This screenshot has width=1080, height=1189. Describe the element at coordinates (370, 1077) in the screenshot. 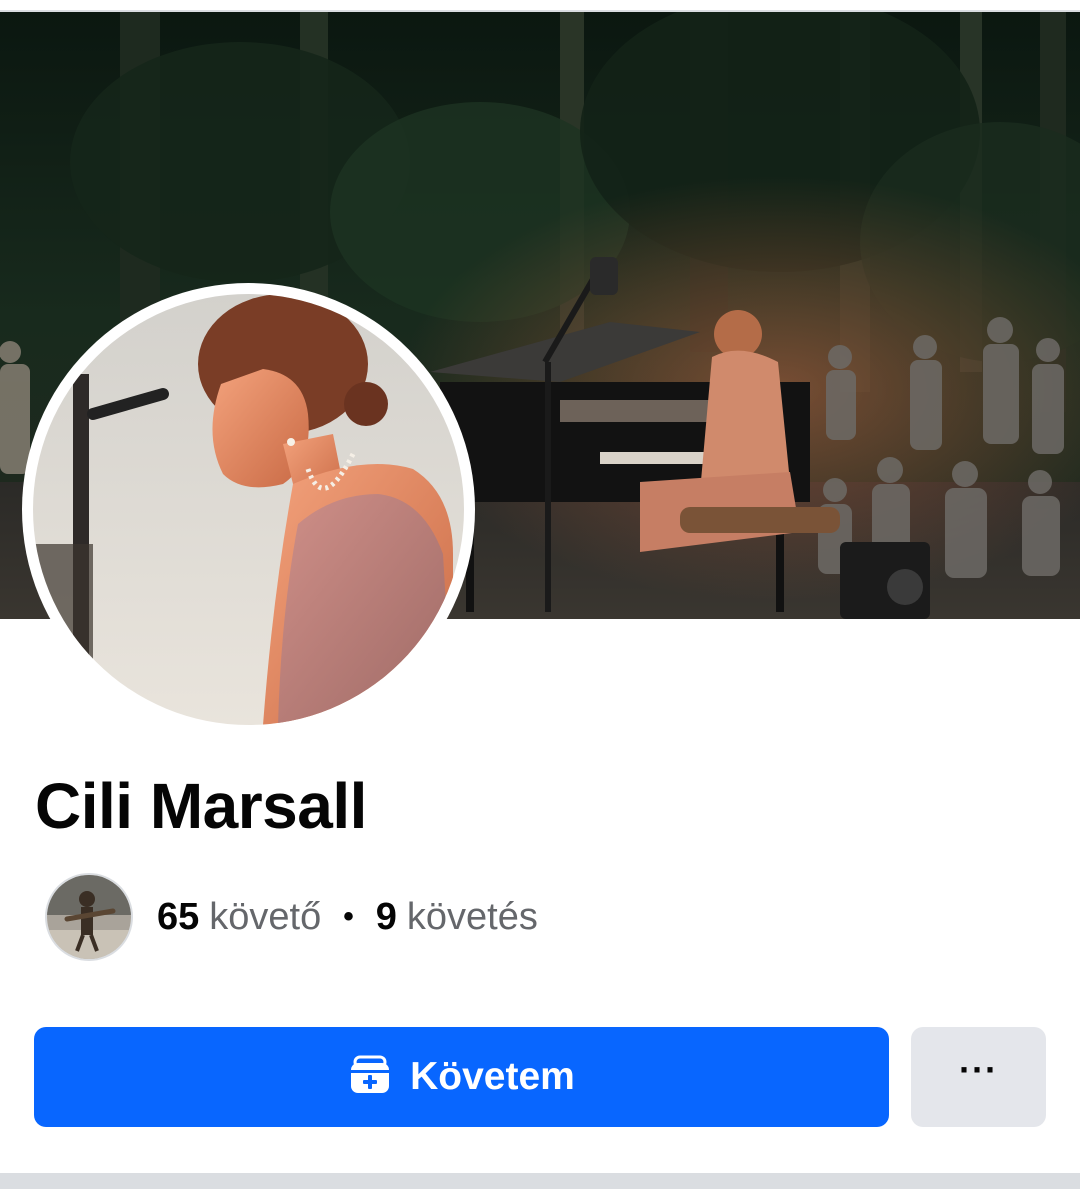

I see `follow-briefcase-icon` at that location.